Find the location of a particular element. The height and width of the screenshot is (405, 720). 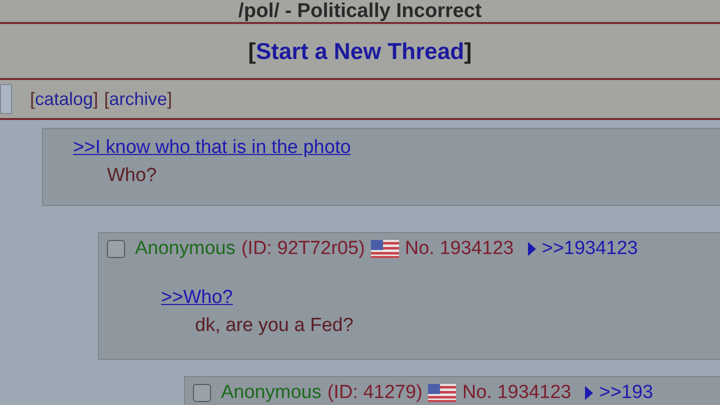

backlink: >>193 is located at coordinates (626, 393).